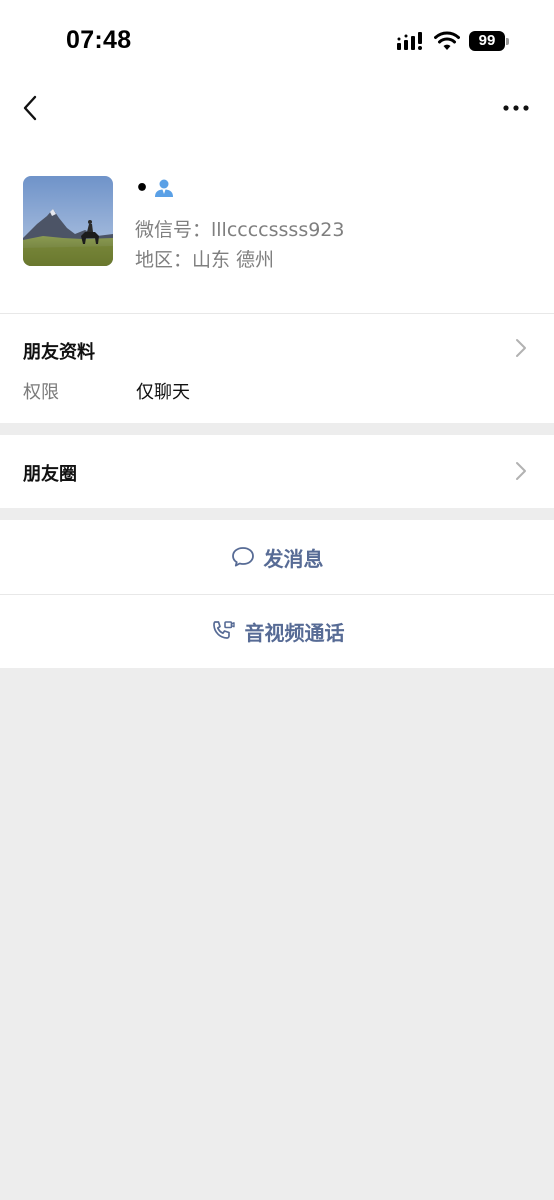 This screenshot has height=1200, width=554. Describe the element at coordinates (242, 557) in the screenshot. I see `chat-bubble-icon` at that location.